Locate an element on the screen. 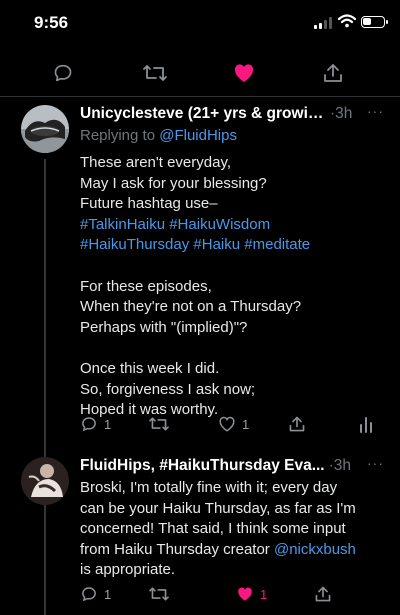 This screenshot has height=615, width=400. tweet-line: Once this week I did. is located at coordinates (150, 368).